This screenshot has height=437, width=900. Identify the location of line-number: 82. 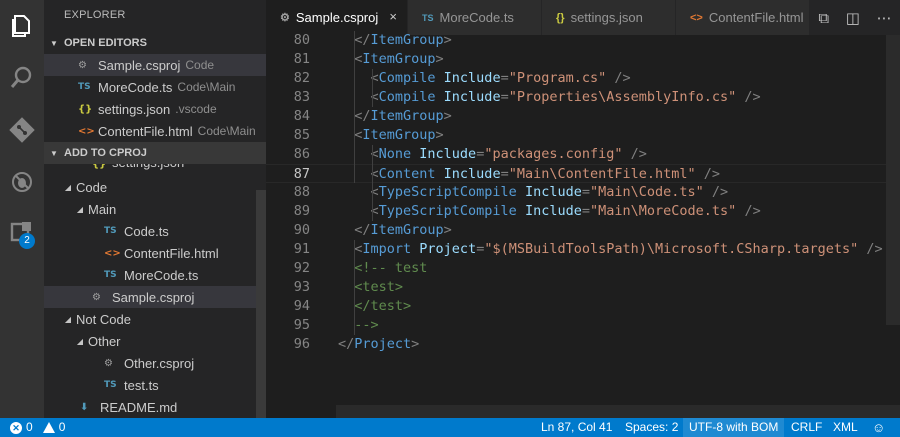
(301, 78).